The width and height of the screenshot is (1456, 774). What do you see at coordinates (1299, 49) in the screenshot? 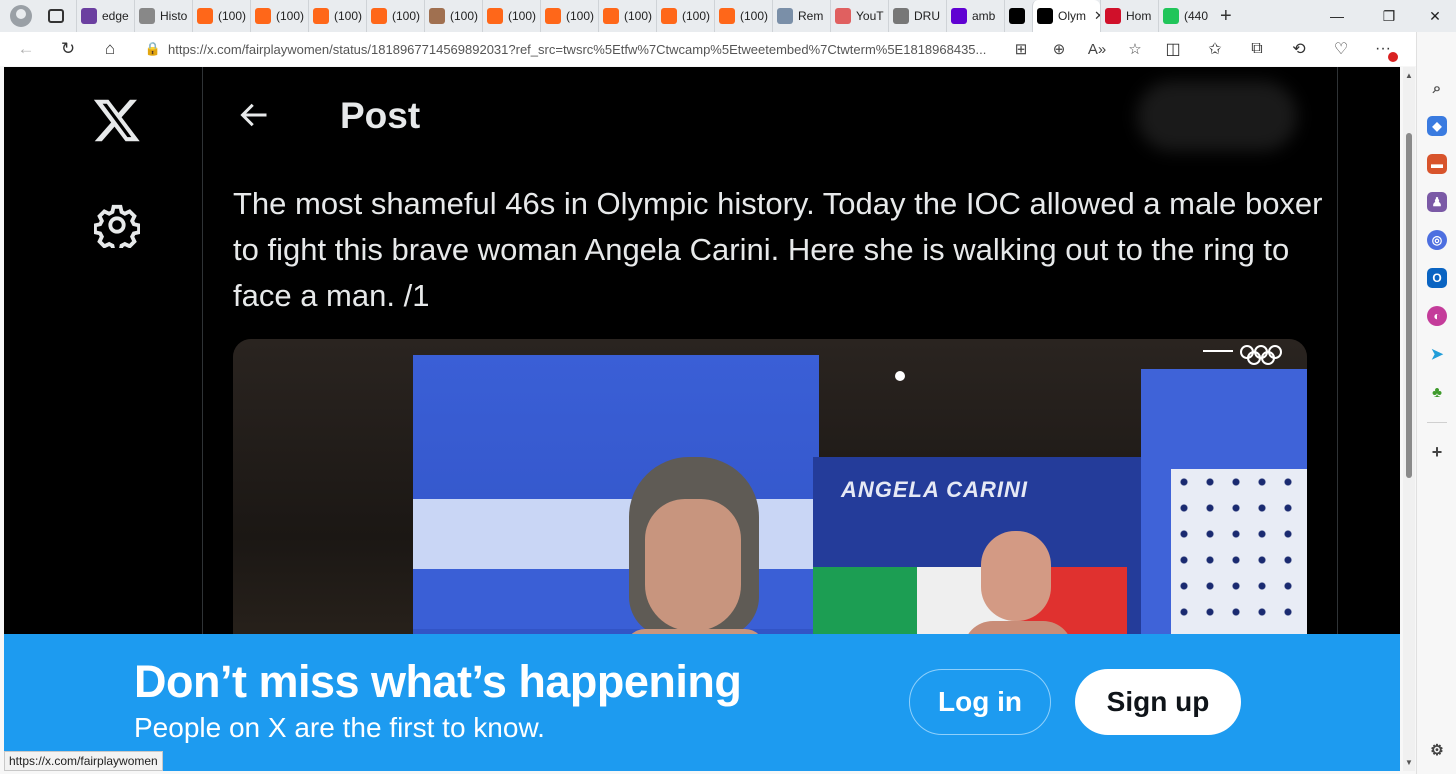
I see `history-icon: ⟲` at bounding box center [1299, 49].